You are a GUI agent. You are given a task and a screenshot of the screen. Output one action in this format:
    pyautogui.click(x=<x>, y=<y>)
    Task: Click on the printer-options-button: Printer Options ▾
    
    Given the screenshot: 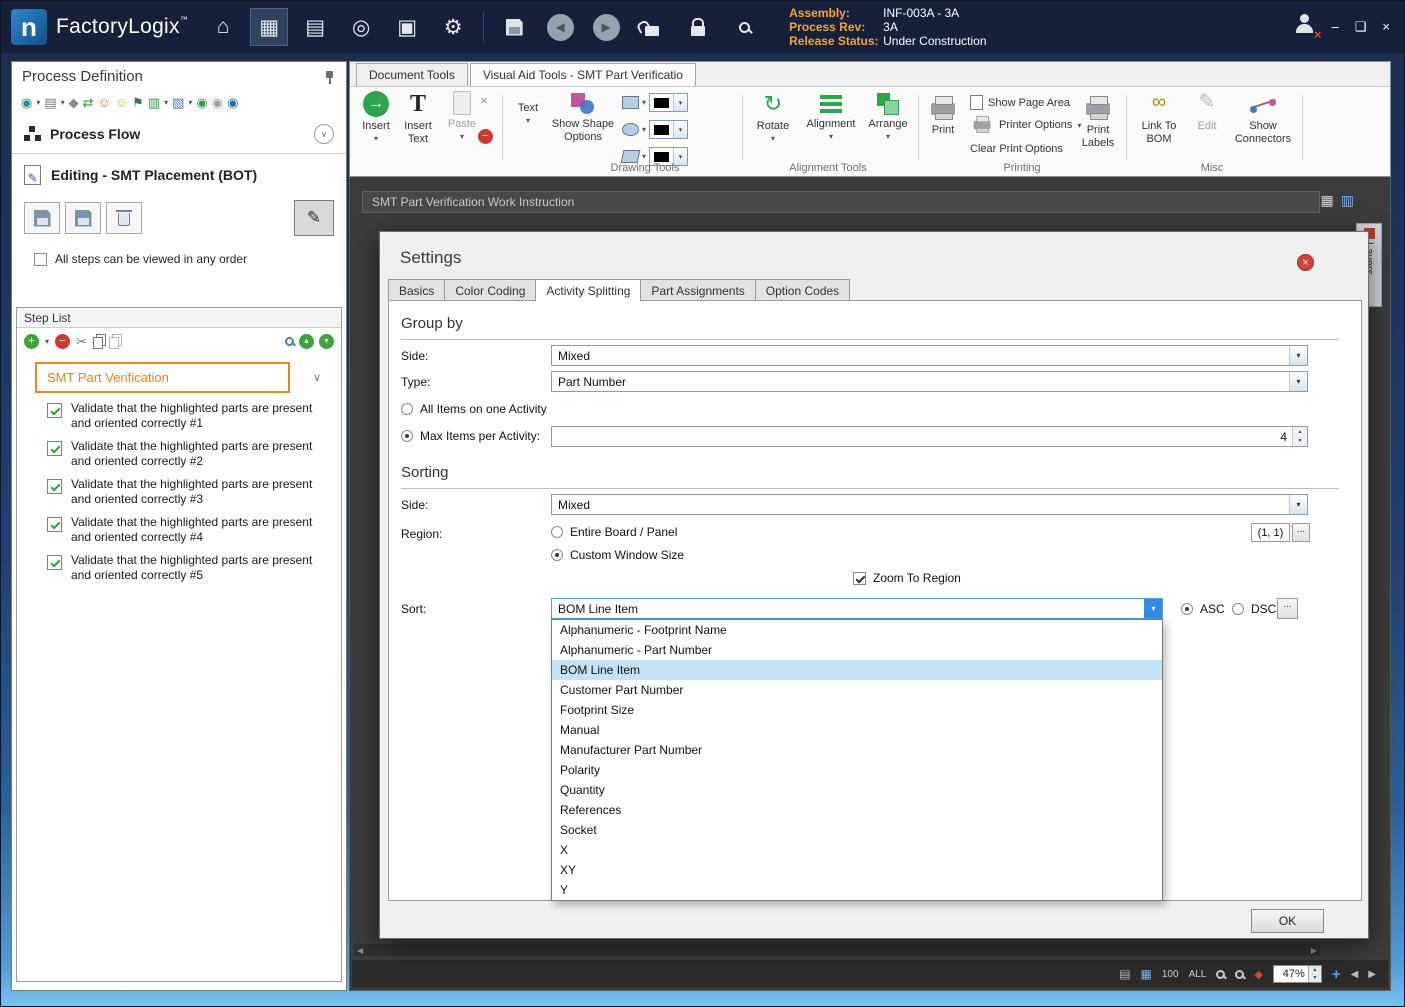 What is the action you would take?
    pyautogui.click(x=1025, y=124)
    